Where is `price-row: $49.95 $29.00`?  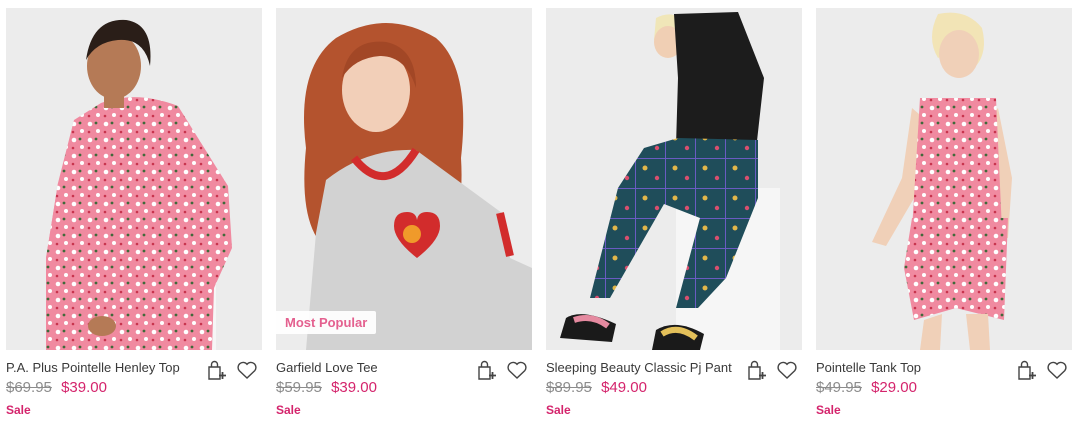
price-row: $49.95 $29.00 is located at coordinates (866, 387).